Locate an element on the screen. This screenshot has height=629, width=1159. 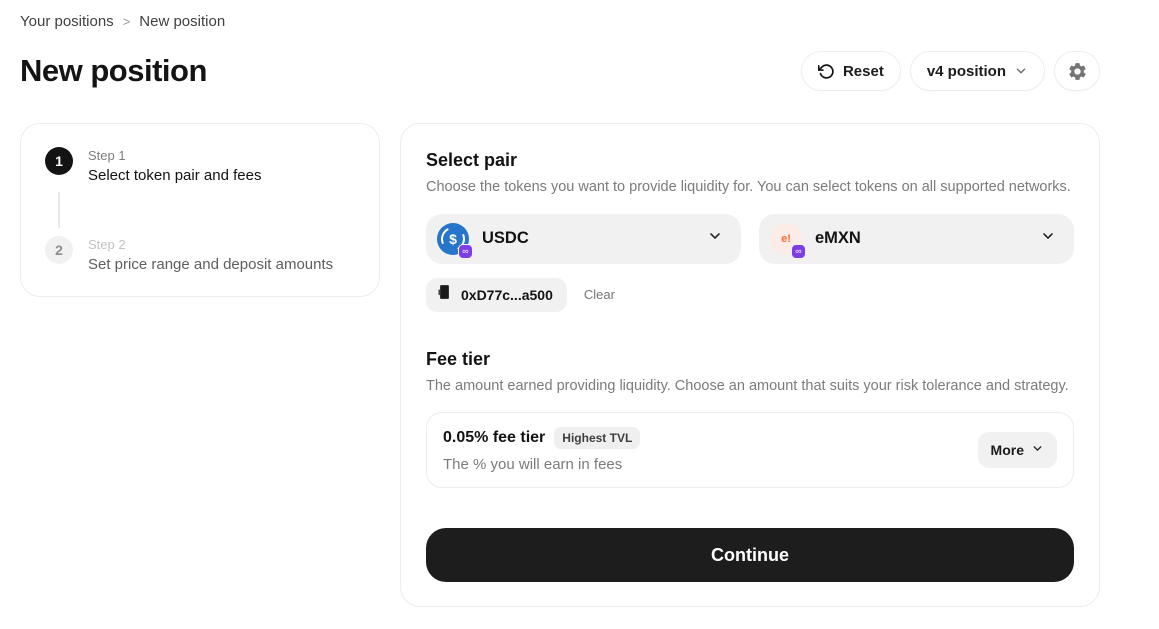
clear-link: Clear is located at coordinates (599, 294).